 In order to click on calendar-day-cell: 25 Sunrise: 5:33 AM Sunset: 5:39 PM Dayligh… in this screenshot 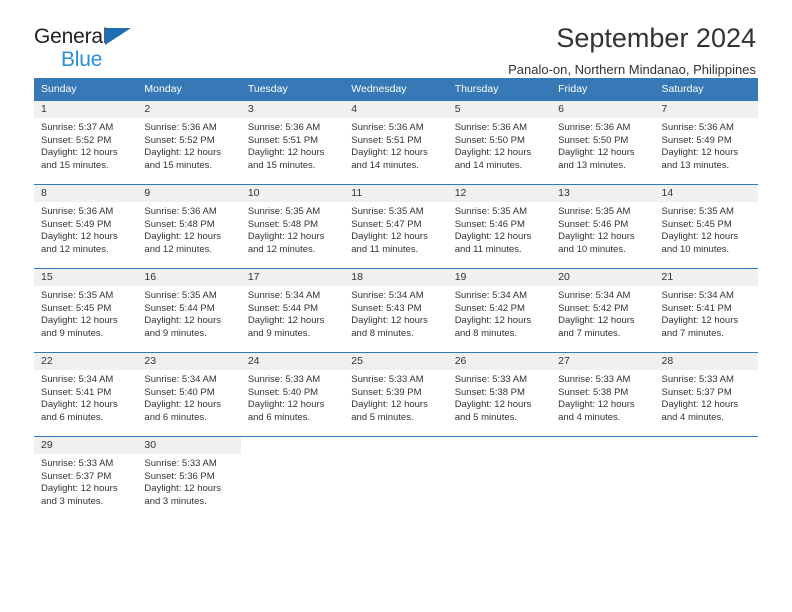, I will do `click(396, 394)`.